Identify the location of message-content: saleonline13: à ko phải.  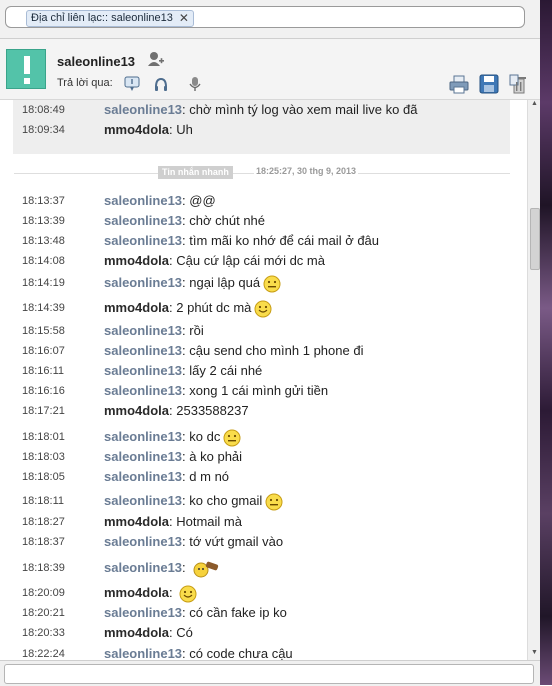
(173, 456).